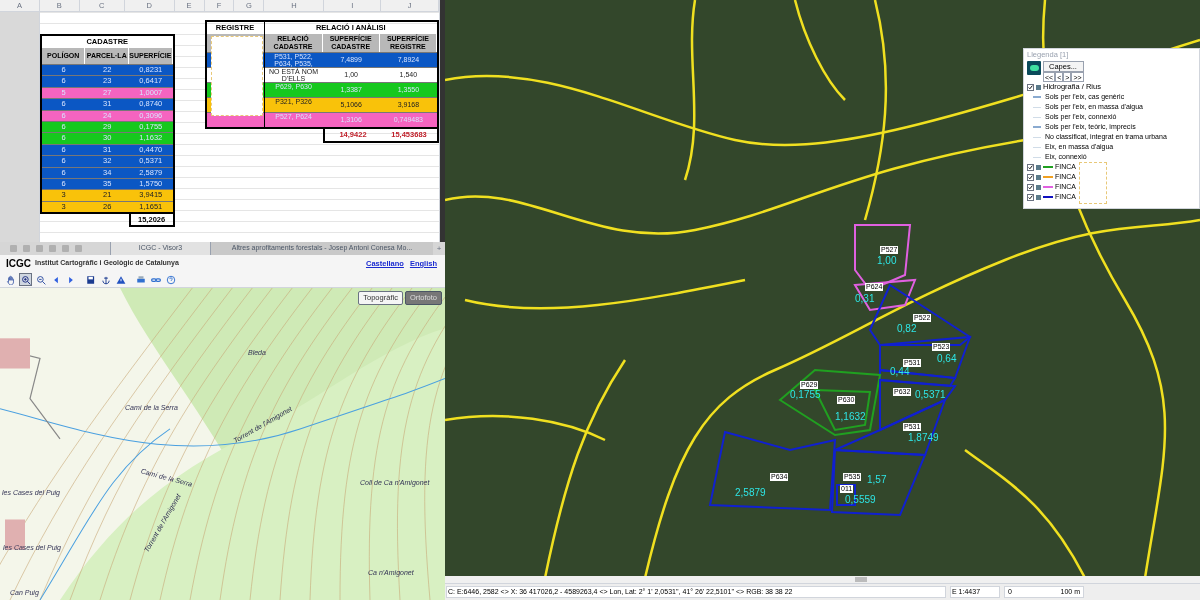  I want to click on parcel-area: 1,1632, so click(850, 417).